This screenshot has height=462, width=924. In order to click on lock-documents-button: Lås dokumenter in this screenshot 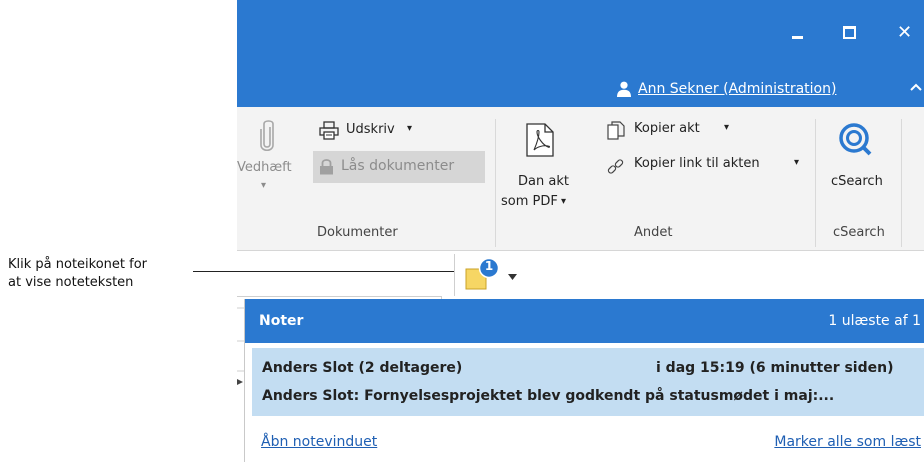, I will do `click(399, 167)`.